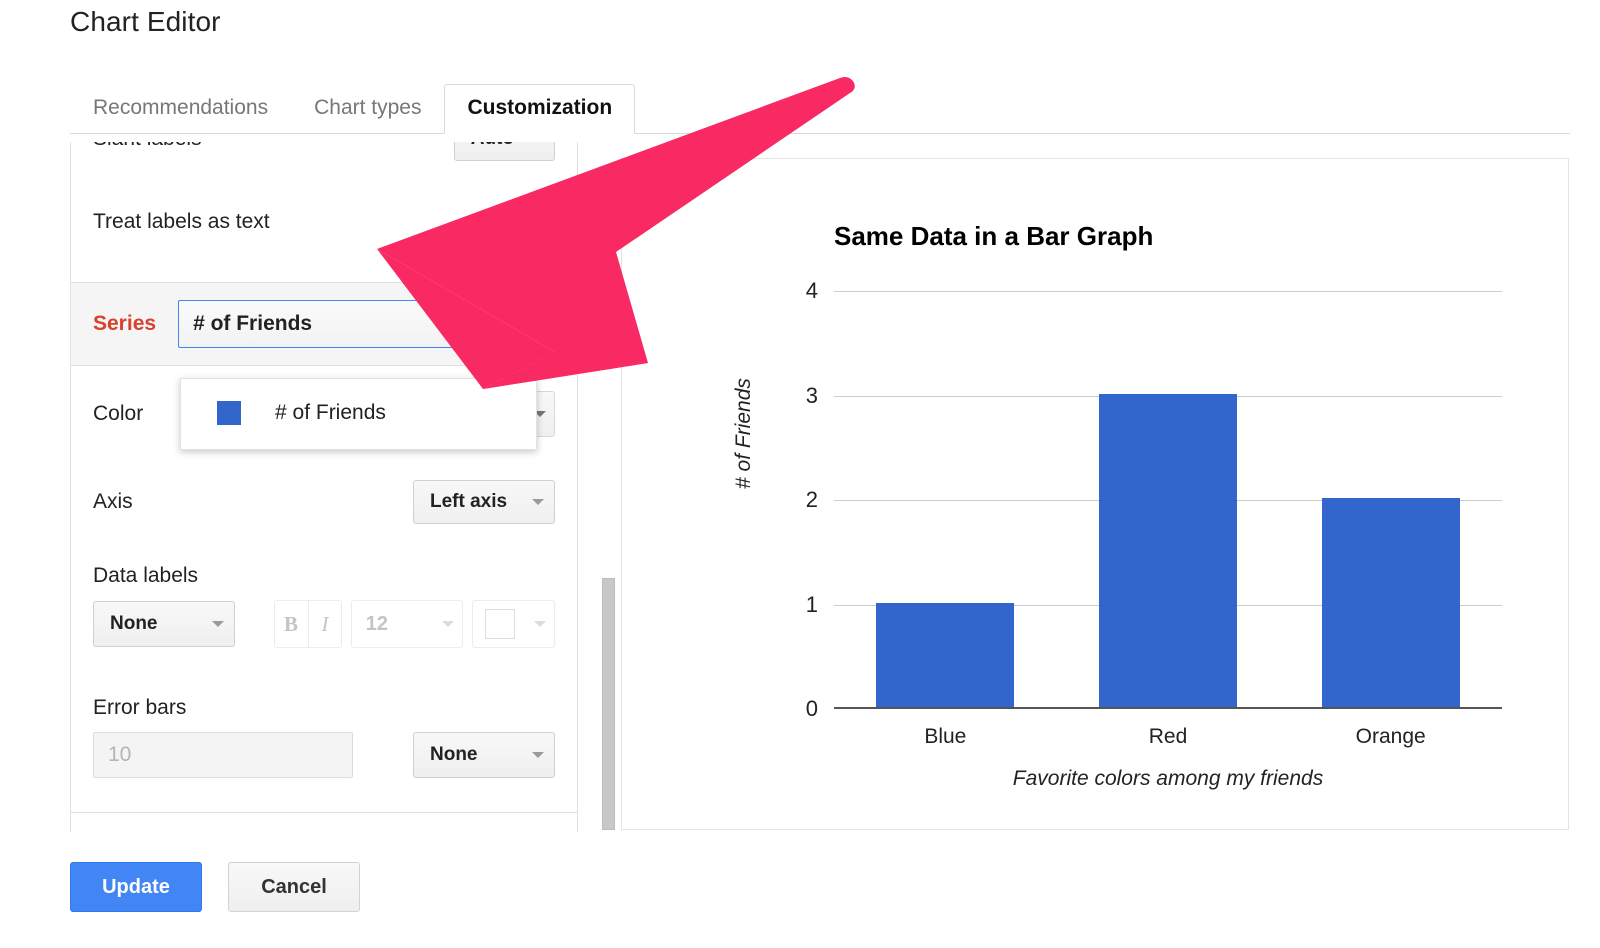 The image size is (1600, 948). I want to click on axis-label: Axis, so click(113, 501).